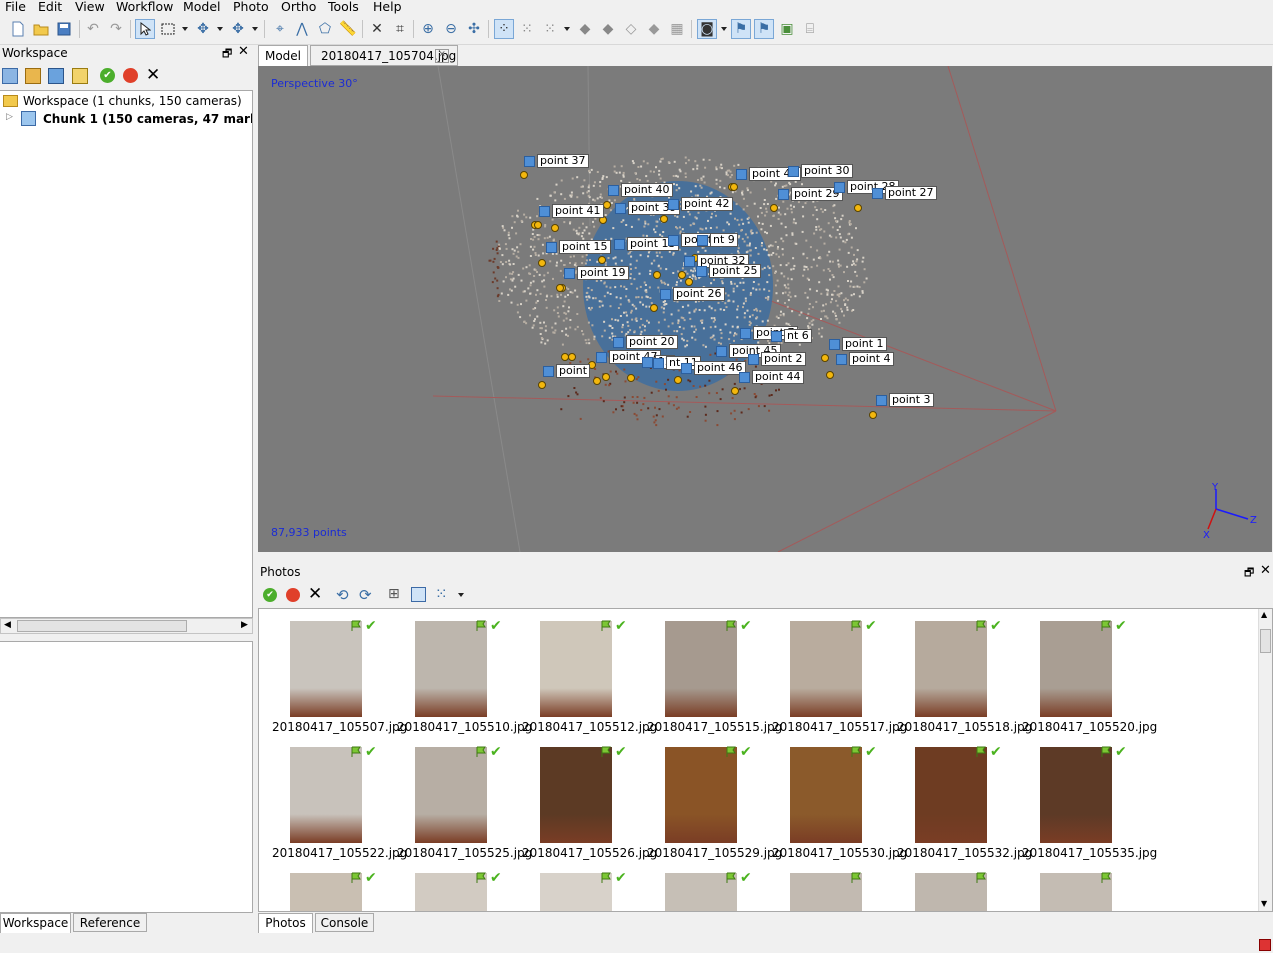  I want to click on scroll-left-icon: ◀, so click(7, 625).